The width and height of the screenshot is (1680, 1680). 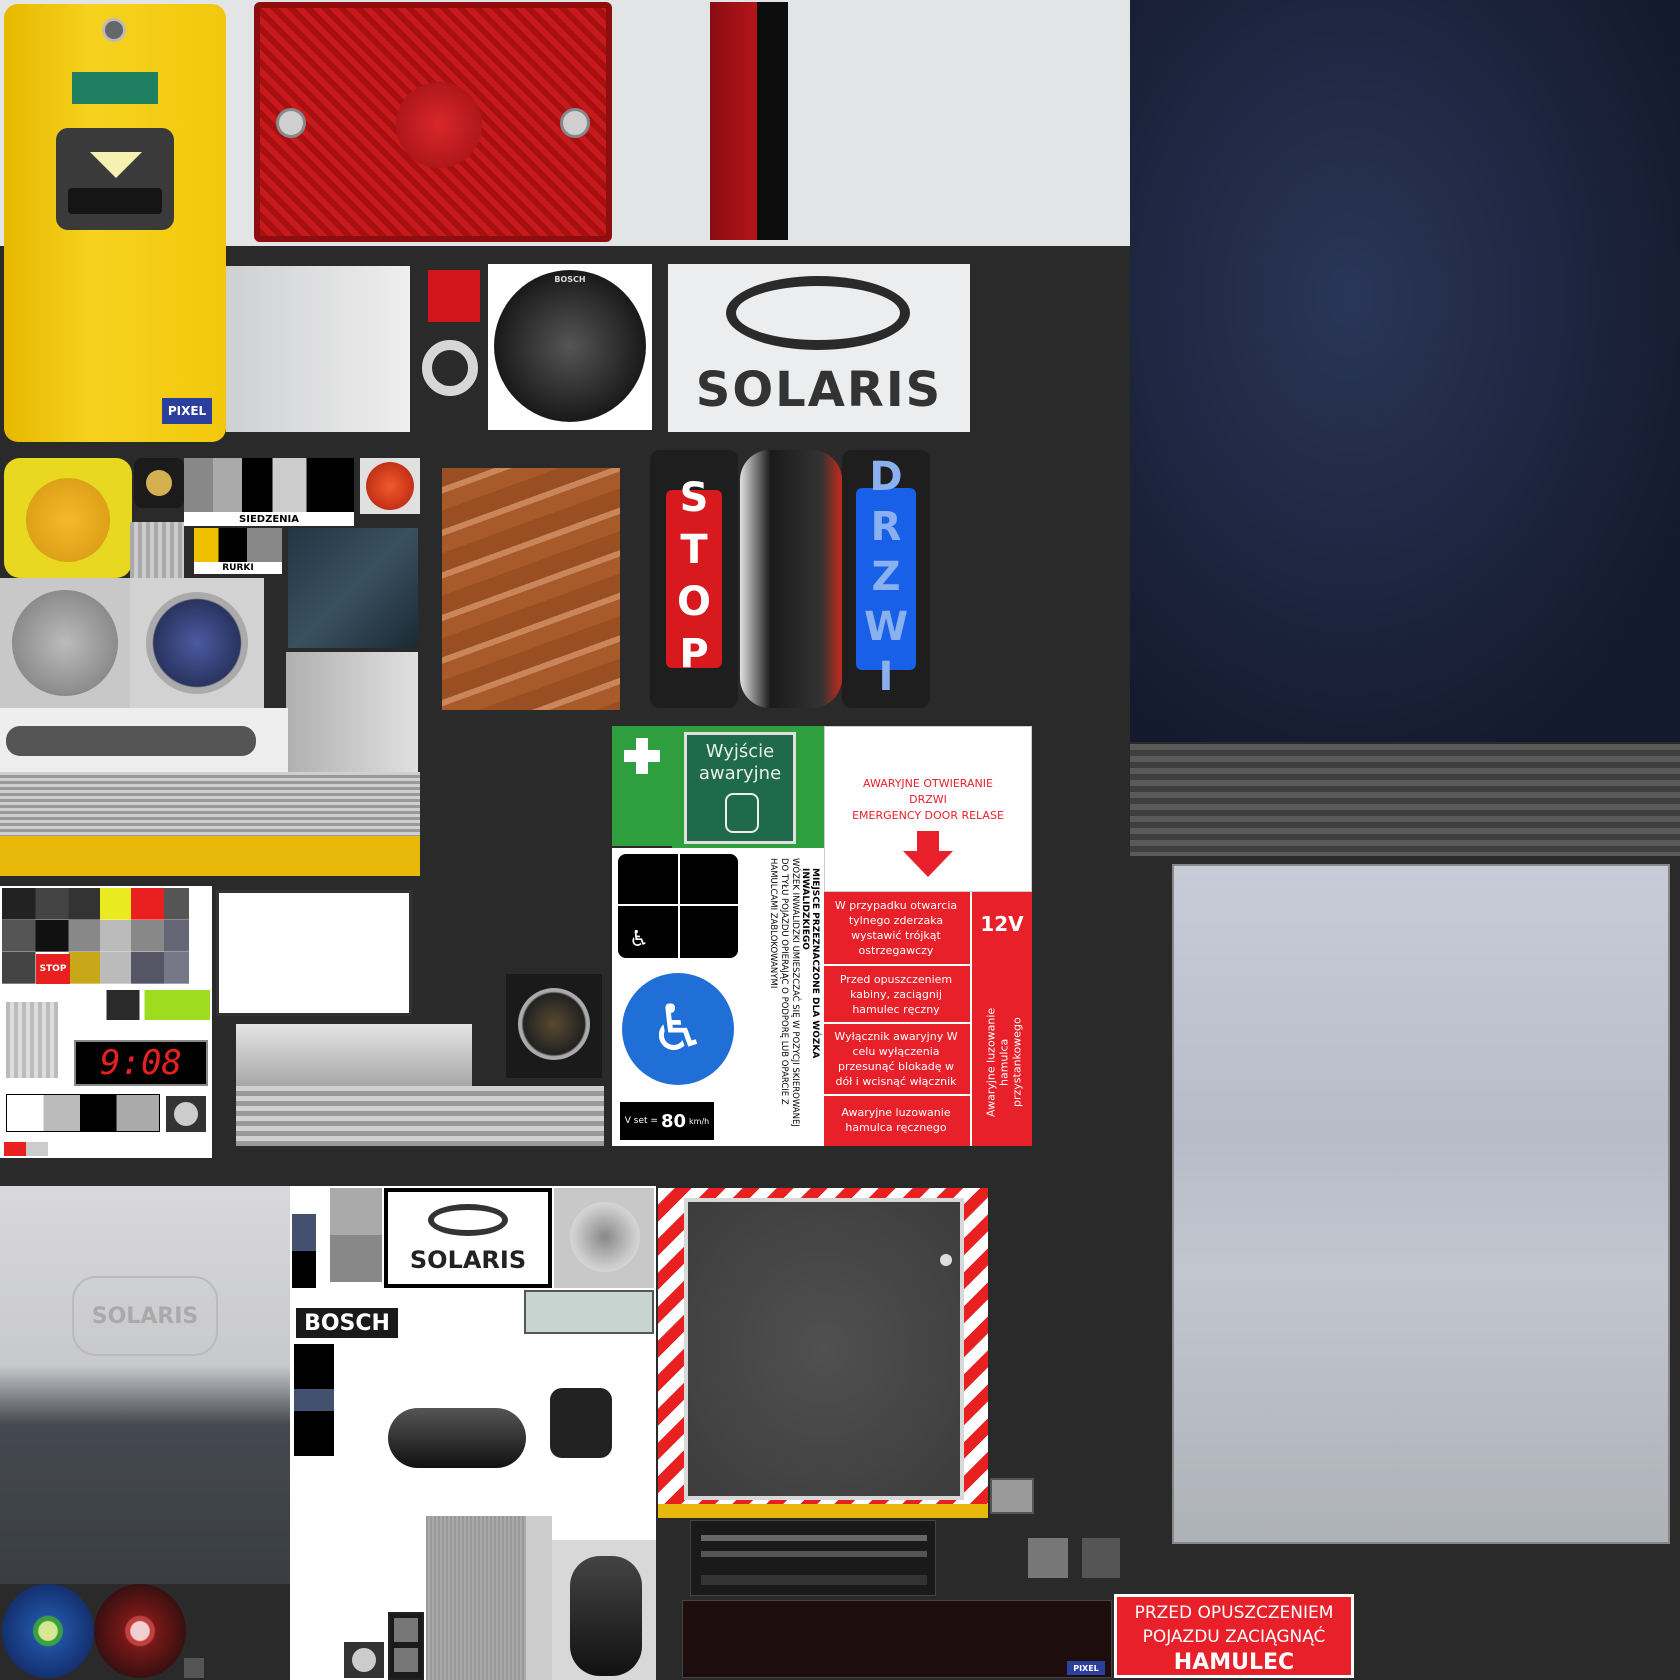 What do you see at coordinates (699, 1121) in the screenshot?
I see `speed-unit: km/h` at bounding box center [699, 1121].